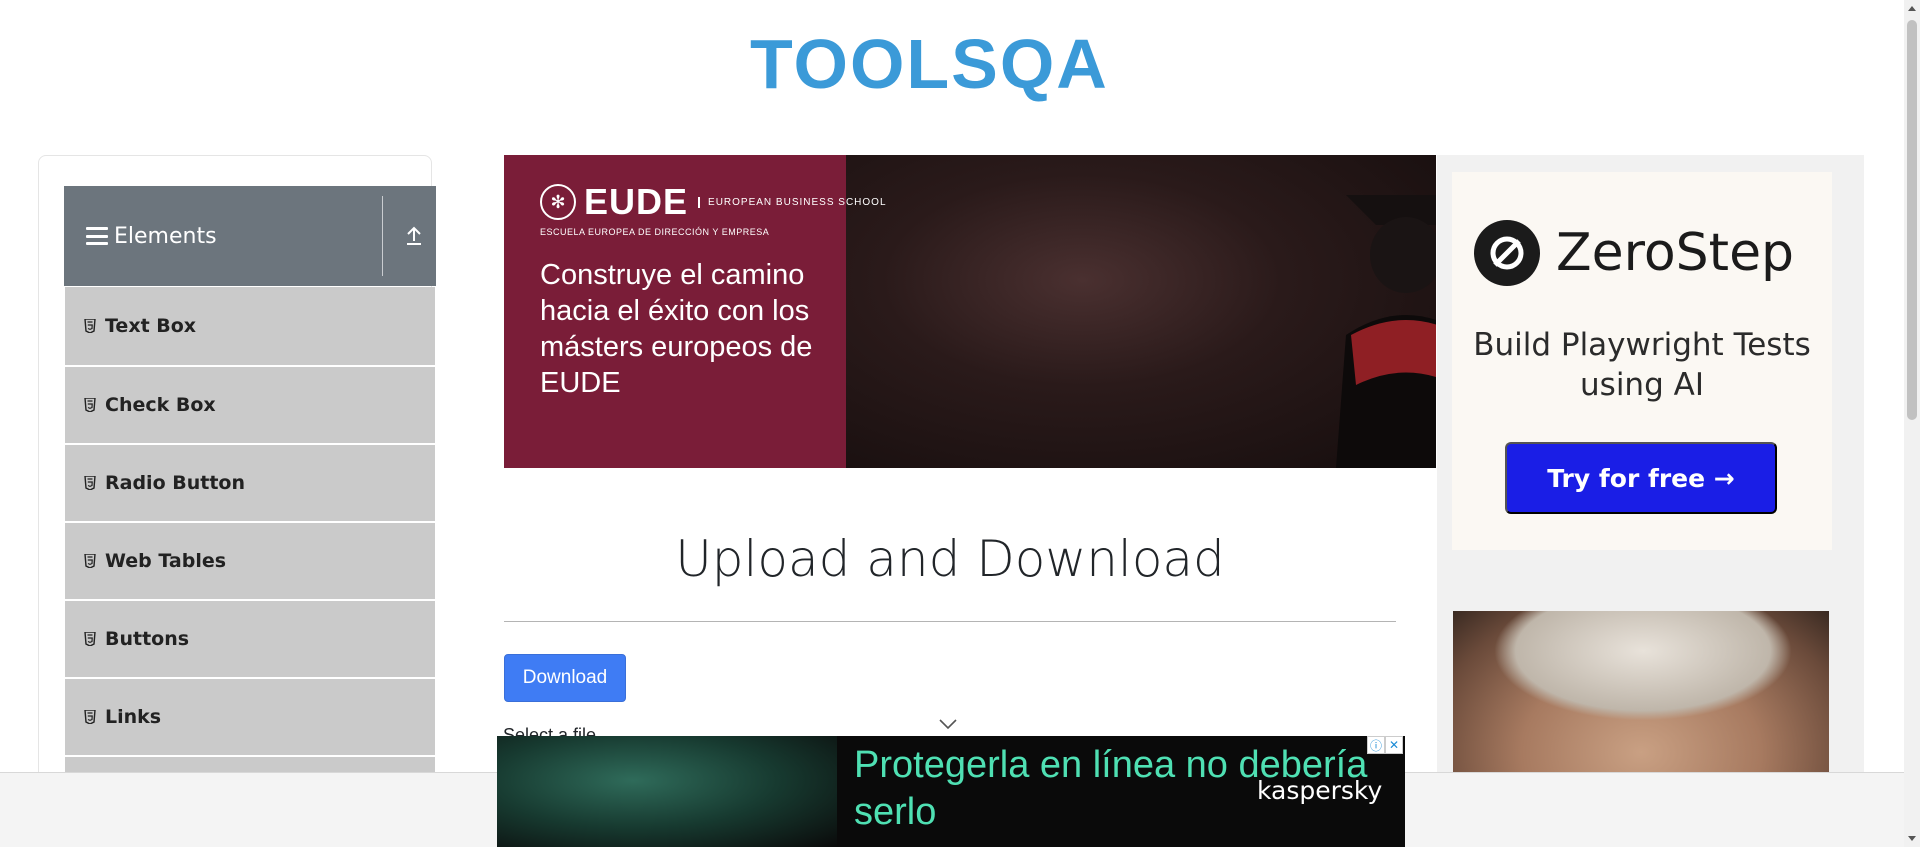 The height and width of the screenshot is (847, 1920). Describe the element at coordinates (1376, 745) in the screenshot. I see `ad-info-icon: ⓘ` at that location.